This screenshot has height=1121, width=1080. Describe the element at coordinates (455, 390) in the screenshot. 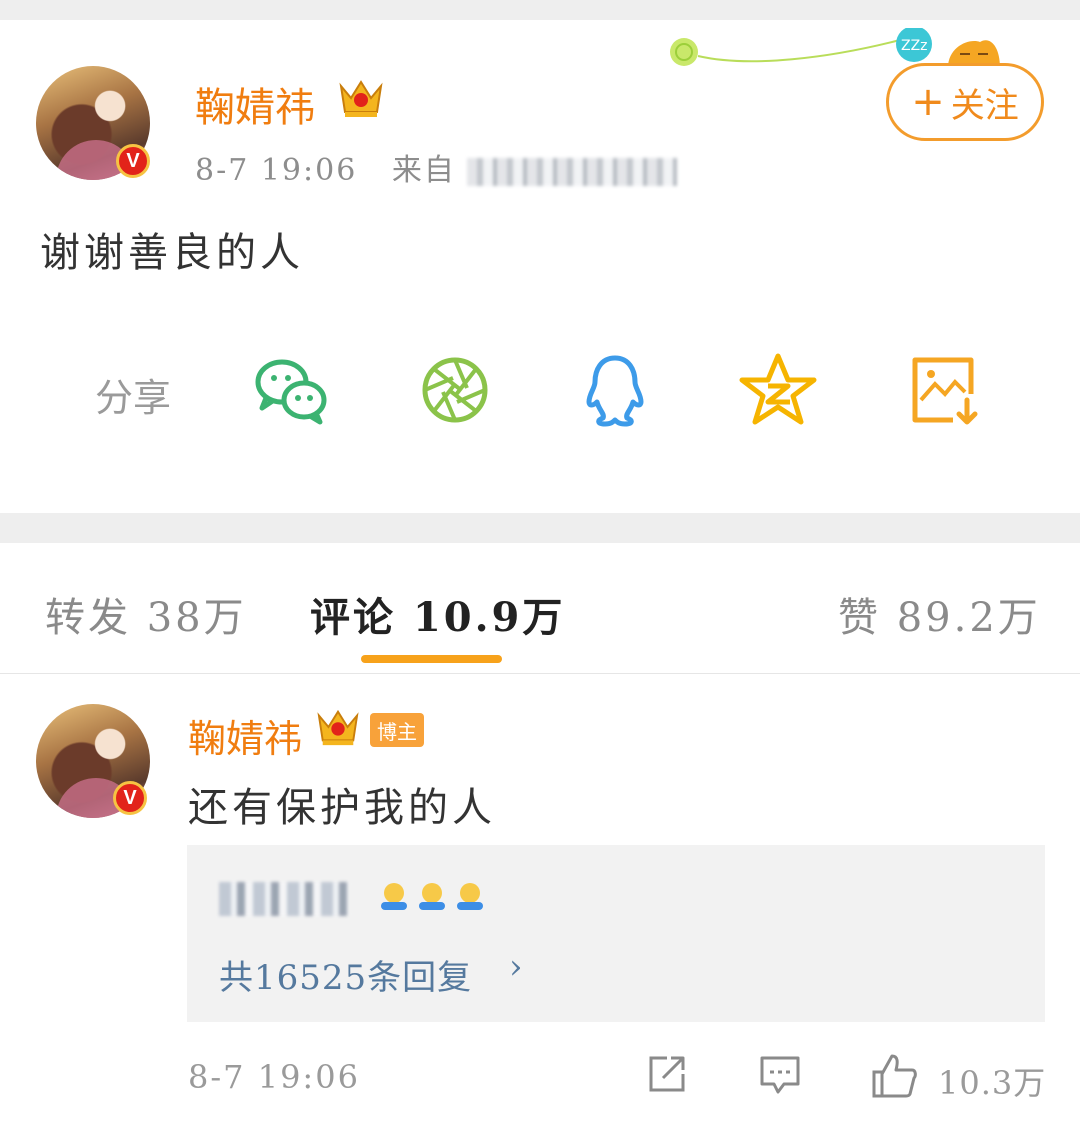

I see `moments-icon` at that location.